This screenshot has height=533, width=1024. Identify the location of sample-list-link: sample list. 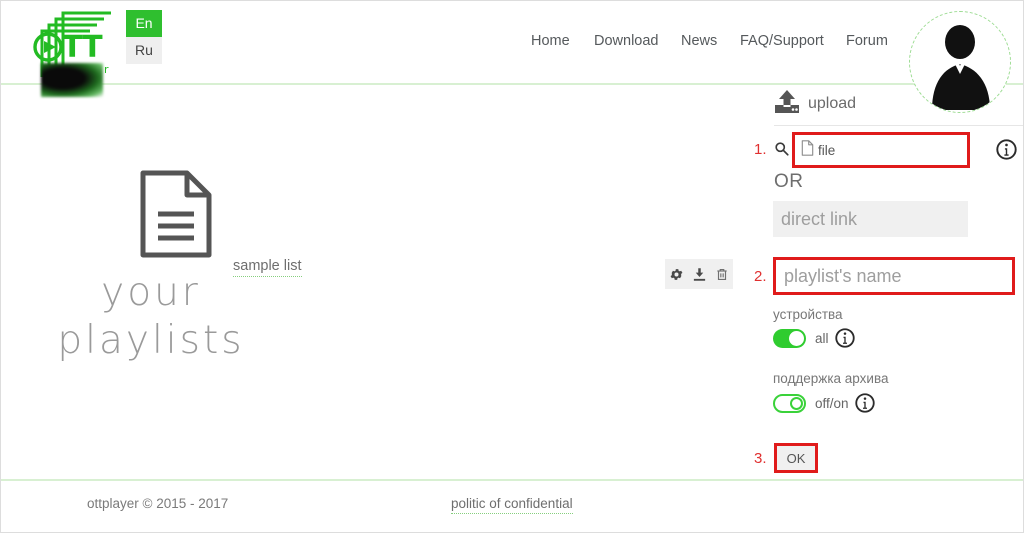
(267, 267).